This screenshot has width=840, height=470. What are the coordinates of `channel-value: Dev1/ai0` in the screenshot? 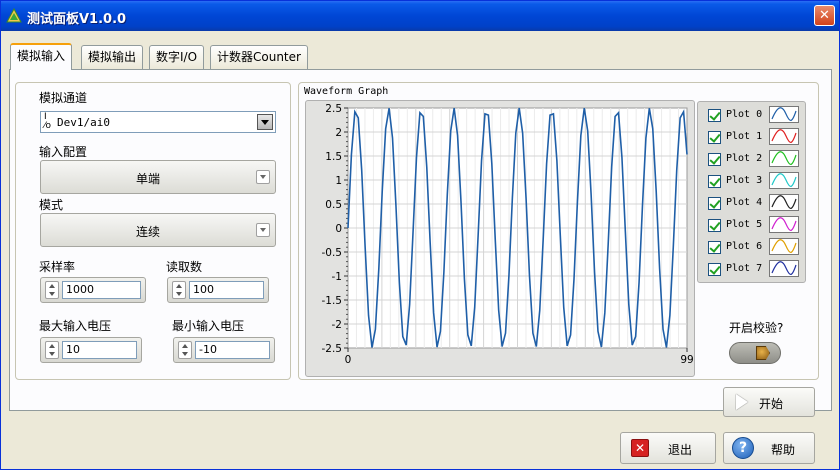 It's located at (83, 122).